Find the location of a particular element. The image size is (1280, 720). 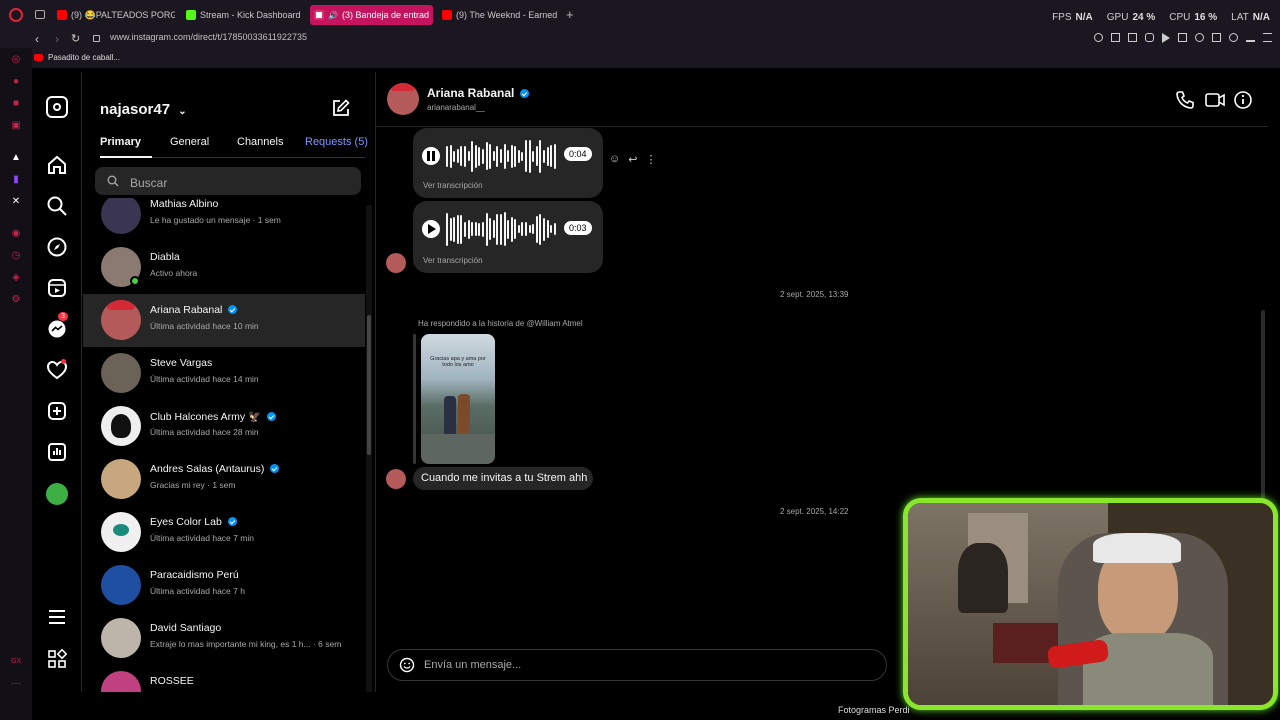

story-caption: Gracias apa y ama por todo los amo is located at coordinates (458, 362).